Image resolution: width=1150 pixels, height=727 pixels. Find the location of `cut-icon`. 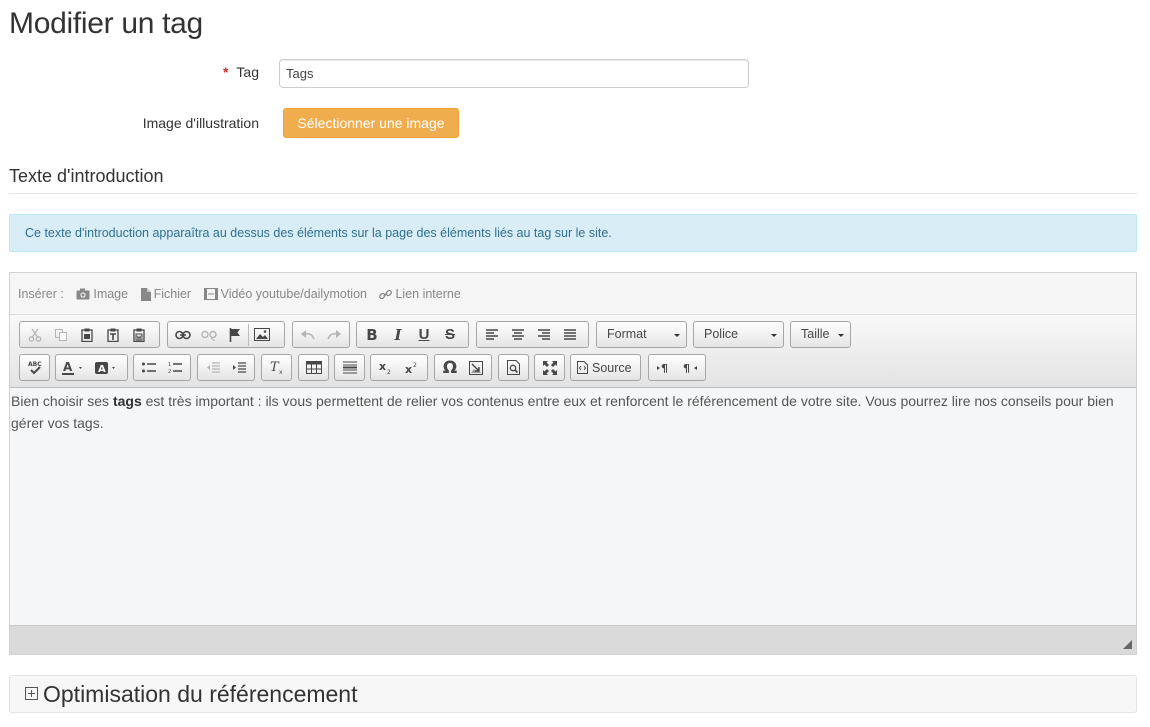

cut-icon is located at coordinates (35, 335).